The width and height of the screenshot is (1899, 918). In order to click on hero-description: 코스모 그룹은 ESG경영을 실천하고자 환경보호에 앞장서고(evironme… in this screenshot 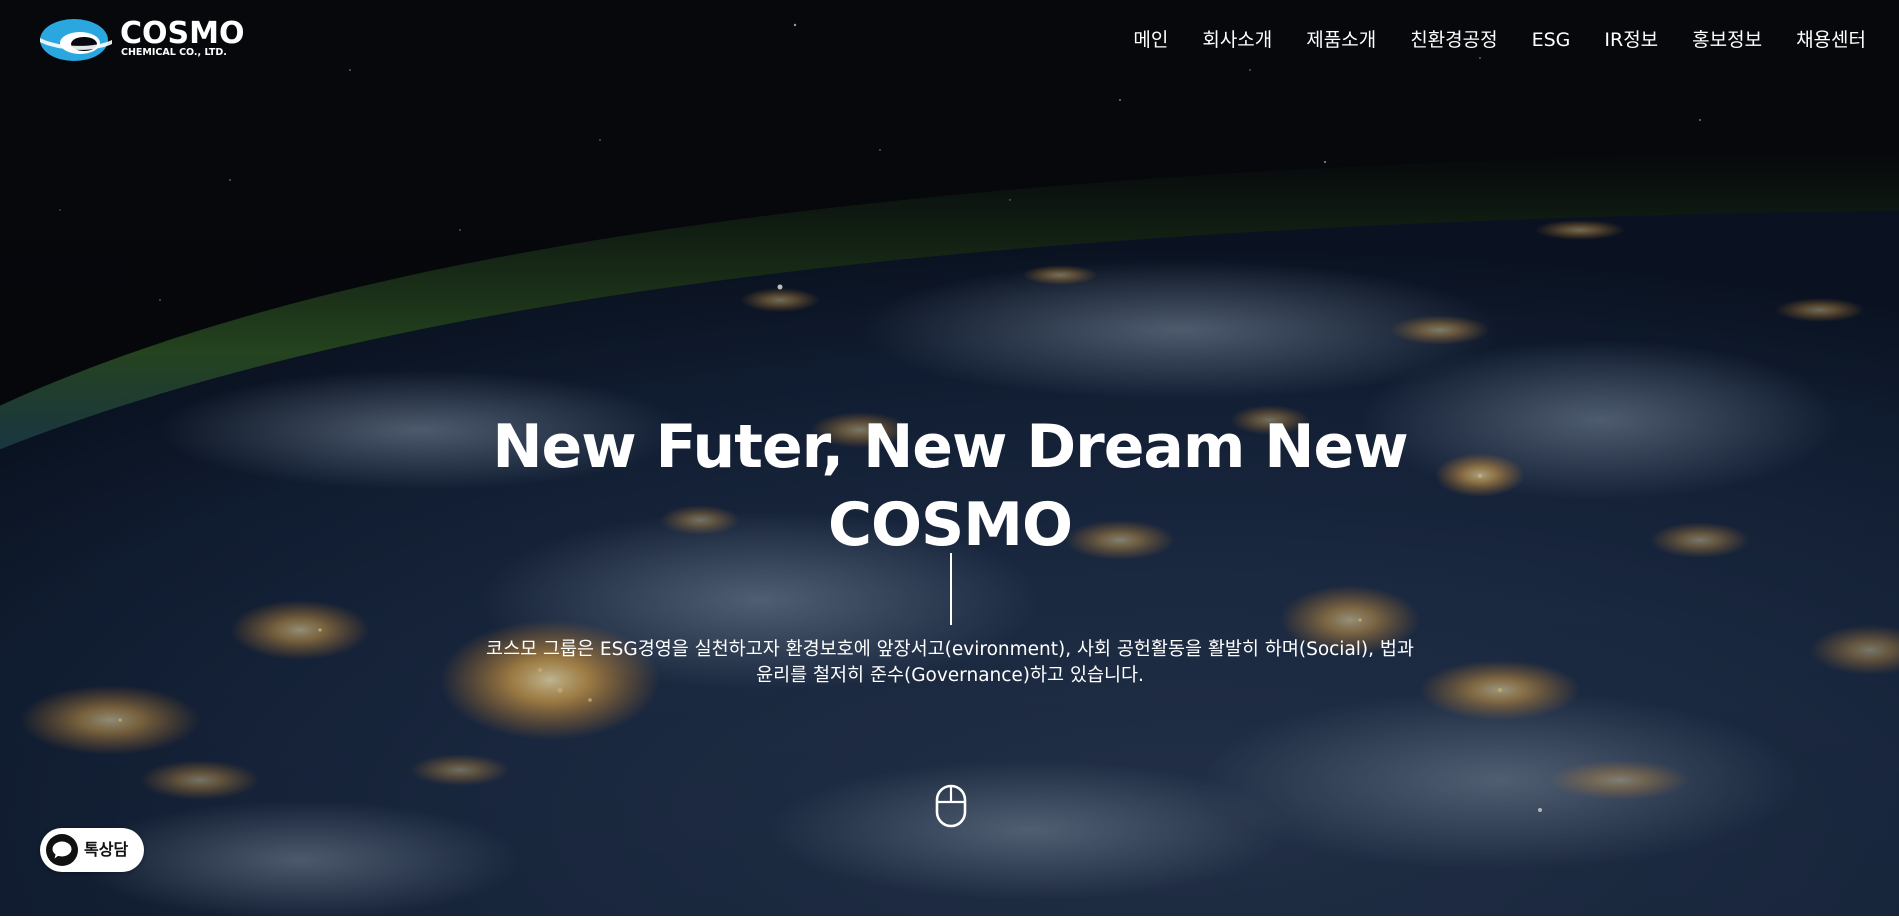, I will do `click(950, 663)`.